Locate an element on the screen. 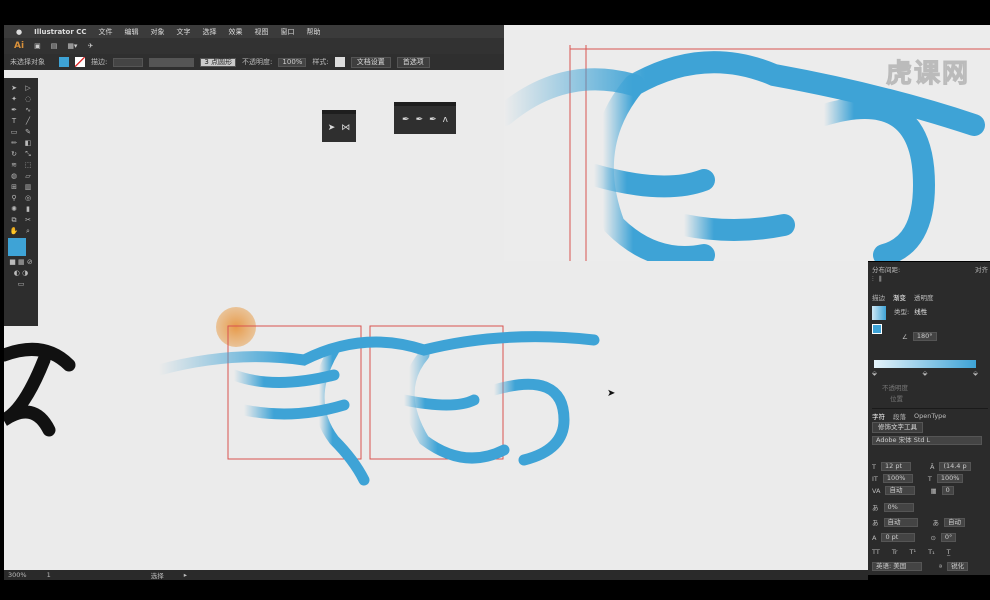 This screenshot has height=600, width=990. brush-dropdown: 3 点圆形 is located at coordinates (218, 62).